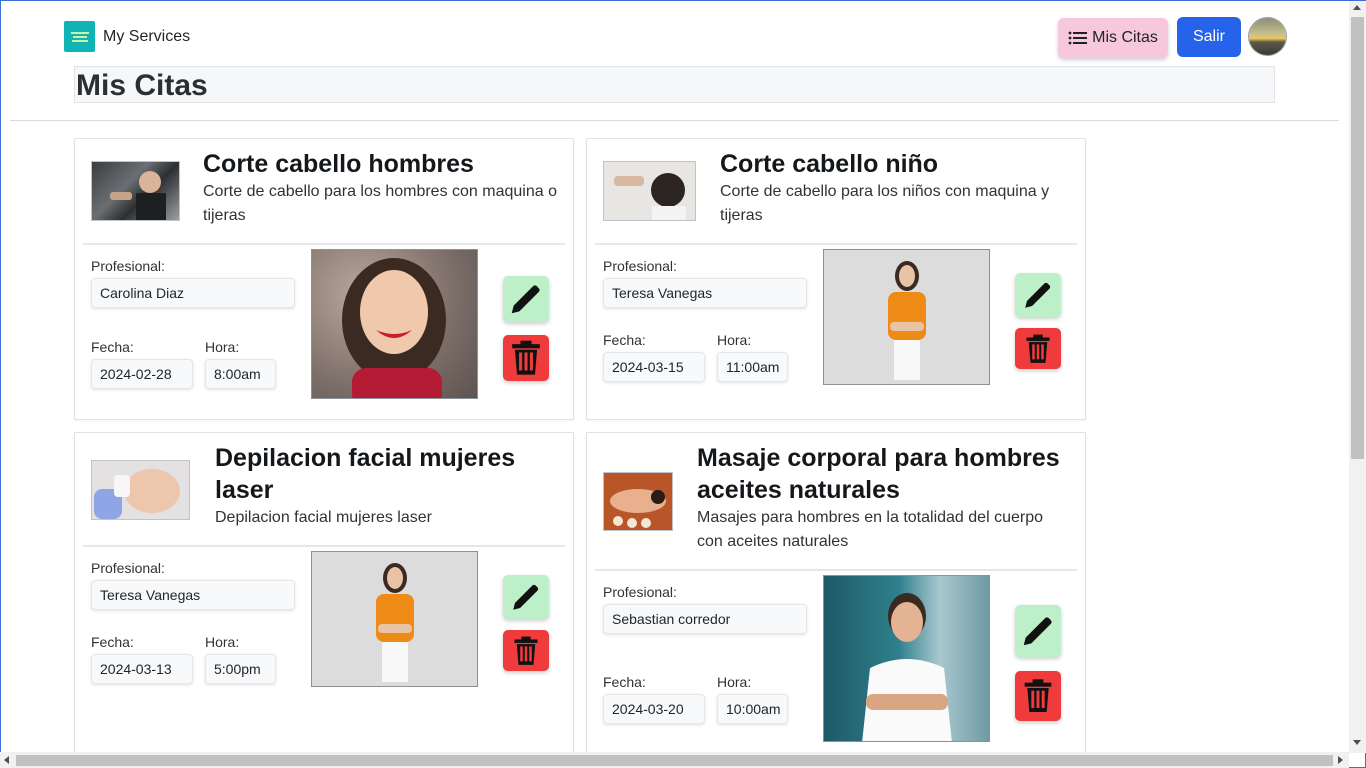  What do you see at coordinates (1078, 38) in the screenshot?
I see `list-icon` at bounding box center [1078, 38].